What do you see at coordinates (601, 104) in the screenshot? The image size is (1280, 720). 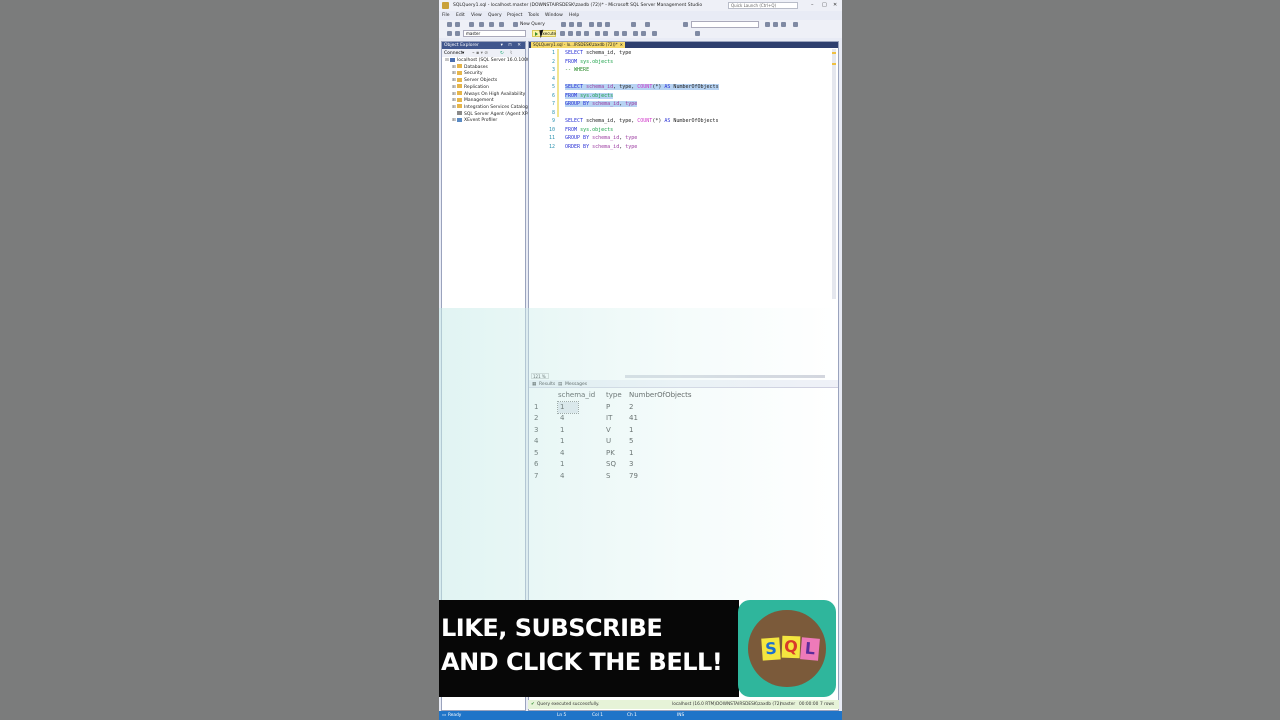 I see `code-line-7: GROUP BY schema_id, type` at bounding box center [601, 104].